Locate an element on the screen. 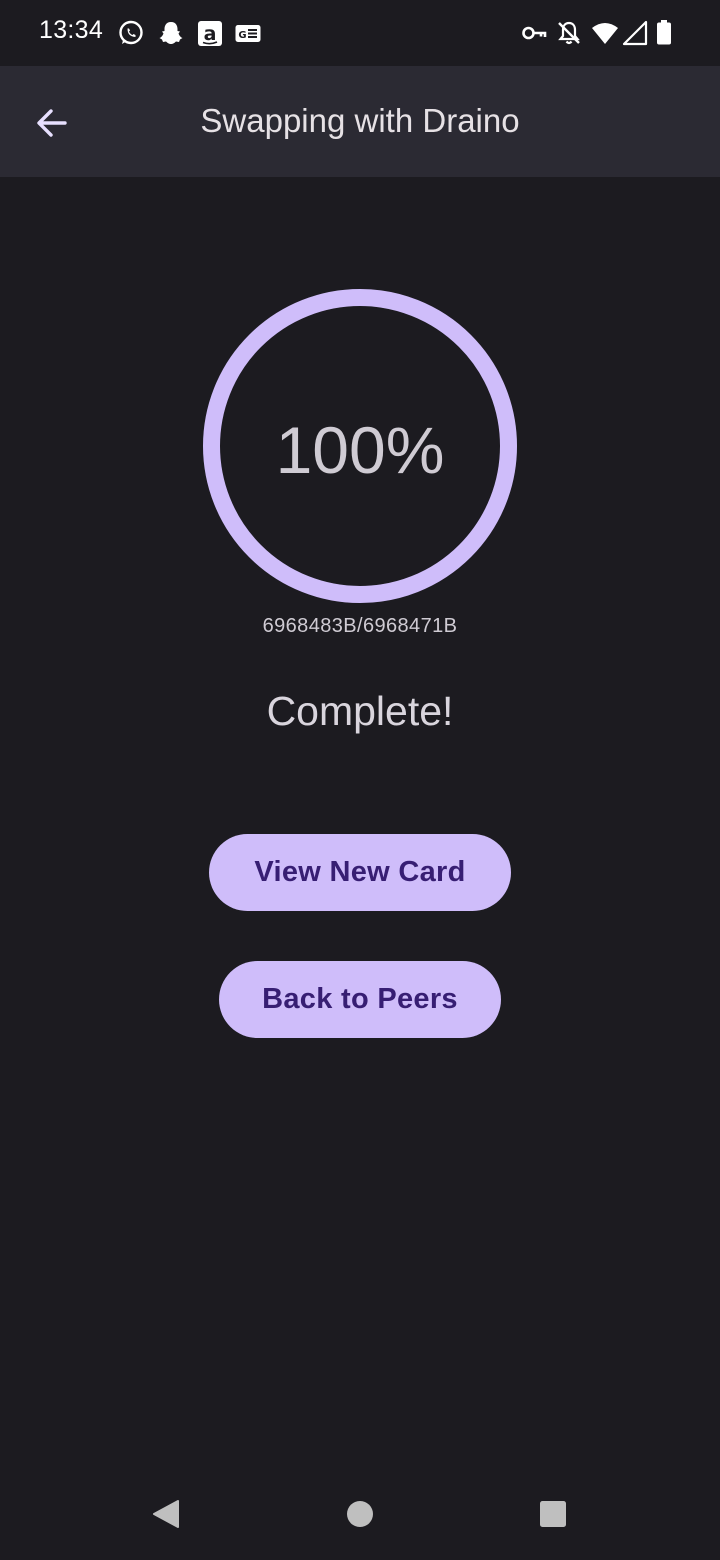 This screenshot has width=720, height=1560. amazon-icon: a is located at coordinates (210, 33).